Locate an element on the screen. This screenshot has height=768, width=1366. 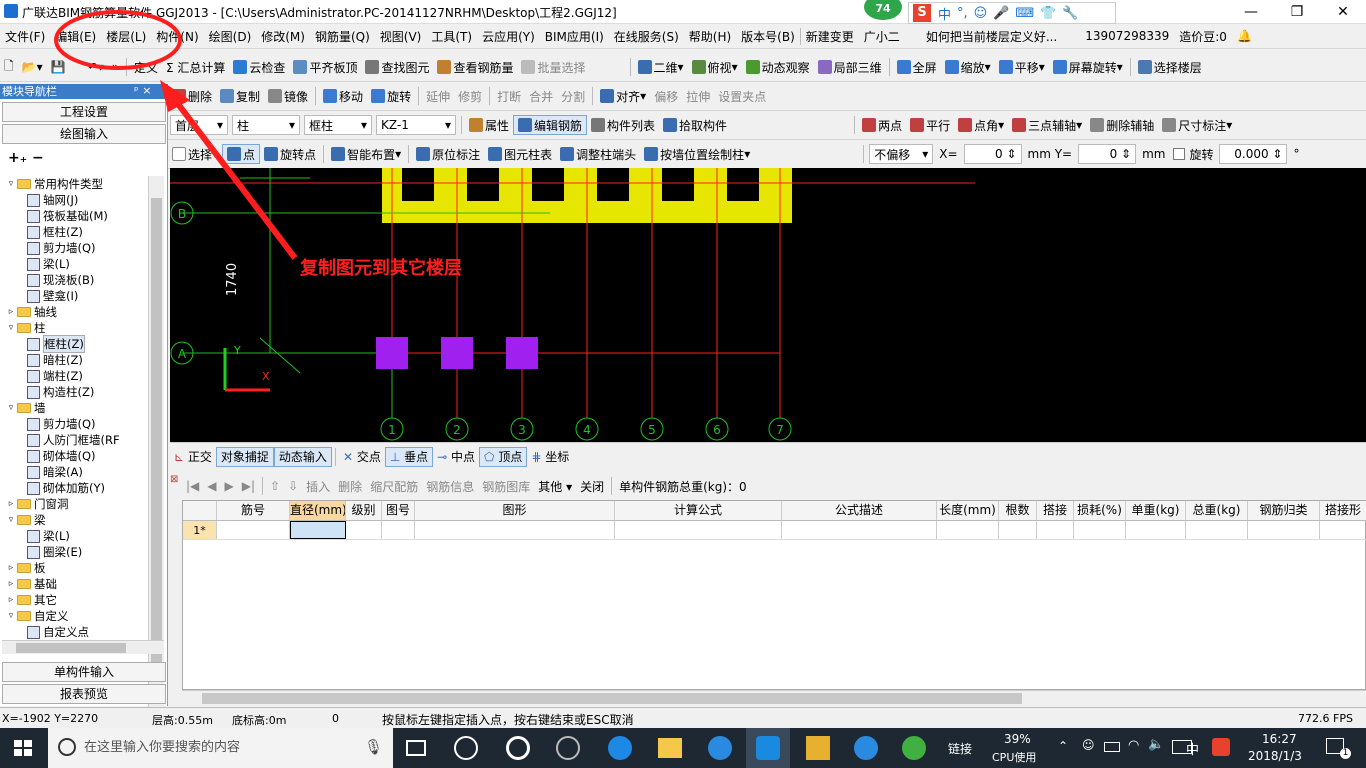
subtype-select: 框柱 ▾ is located at coordinates (338, 125).